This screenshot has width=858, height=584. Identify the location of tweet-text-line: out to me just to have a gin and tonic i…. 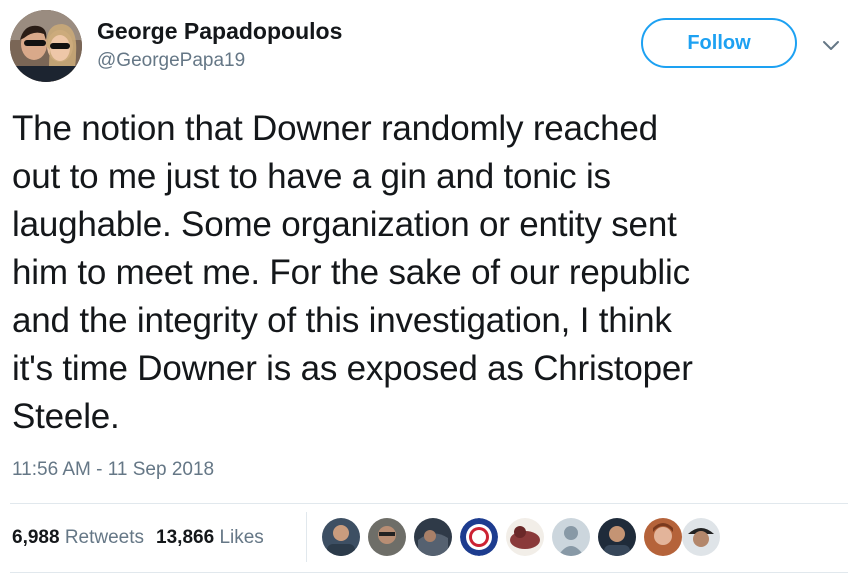
(311, 176).